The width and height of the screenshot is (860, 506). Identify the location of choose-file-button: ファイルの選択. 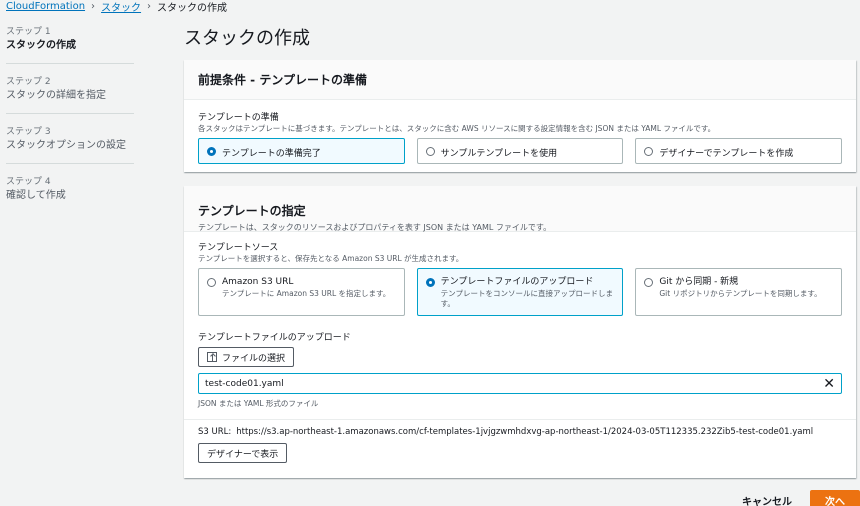
(246, 357).